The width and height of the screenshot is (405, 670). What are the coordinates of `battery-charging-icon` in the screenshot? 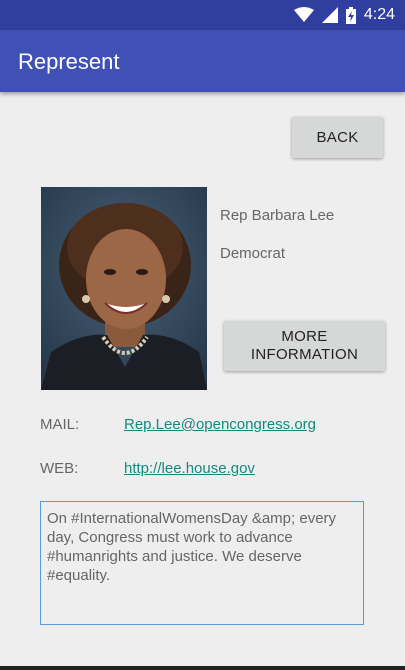 It's located at (350, 15).